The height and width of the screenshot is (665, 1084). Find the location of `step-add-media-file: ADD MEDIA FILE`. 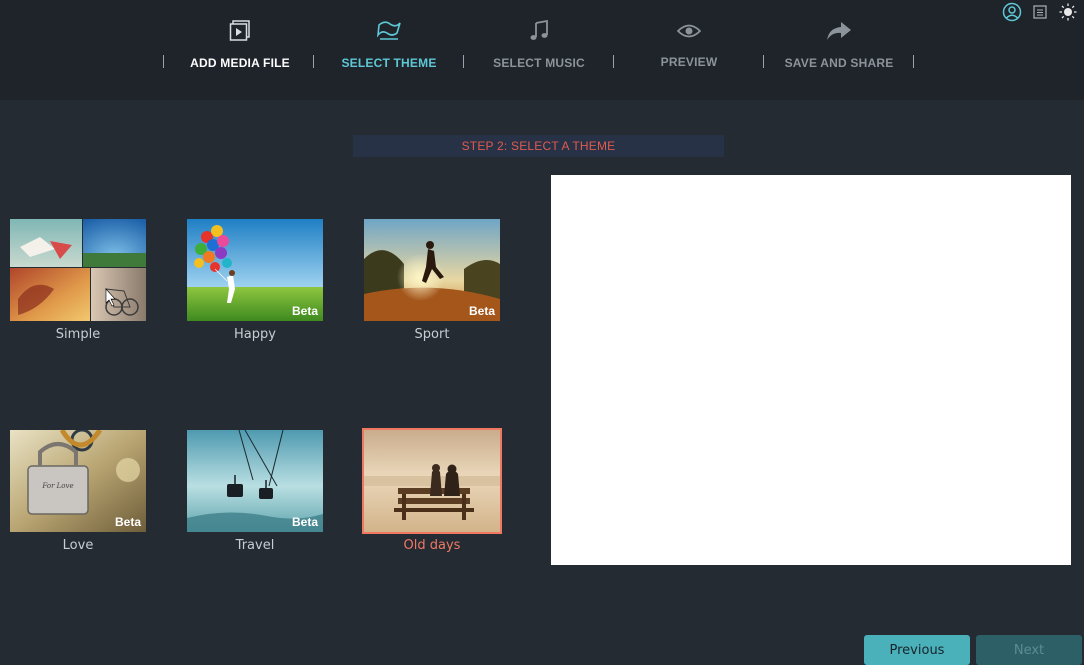

step-add-media-file: ADD MEDIA FILE is located at coordinates (240, 44).